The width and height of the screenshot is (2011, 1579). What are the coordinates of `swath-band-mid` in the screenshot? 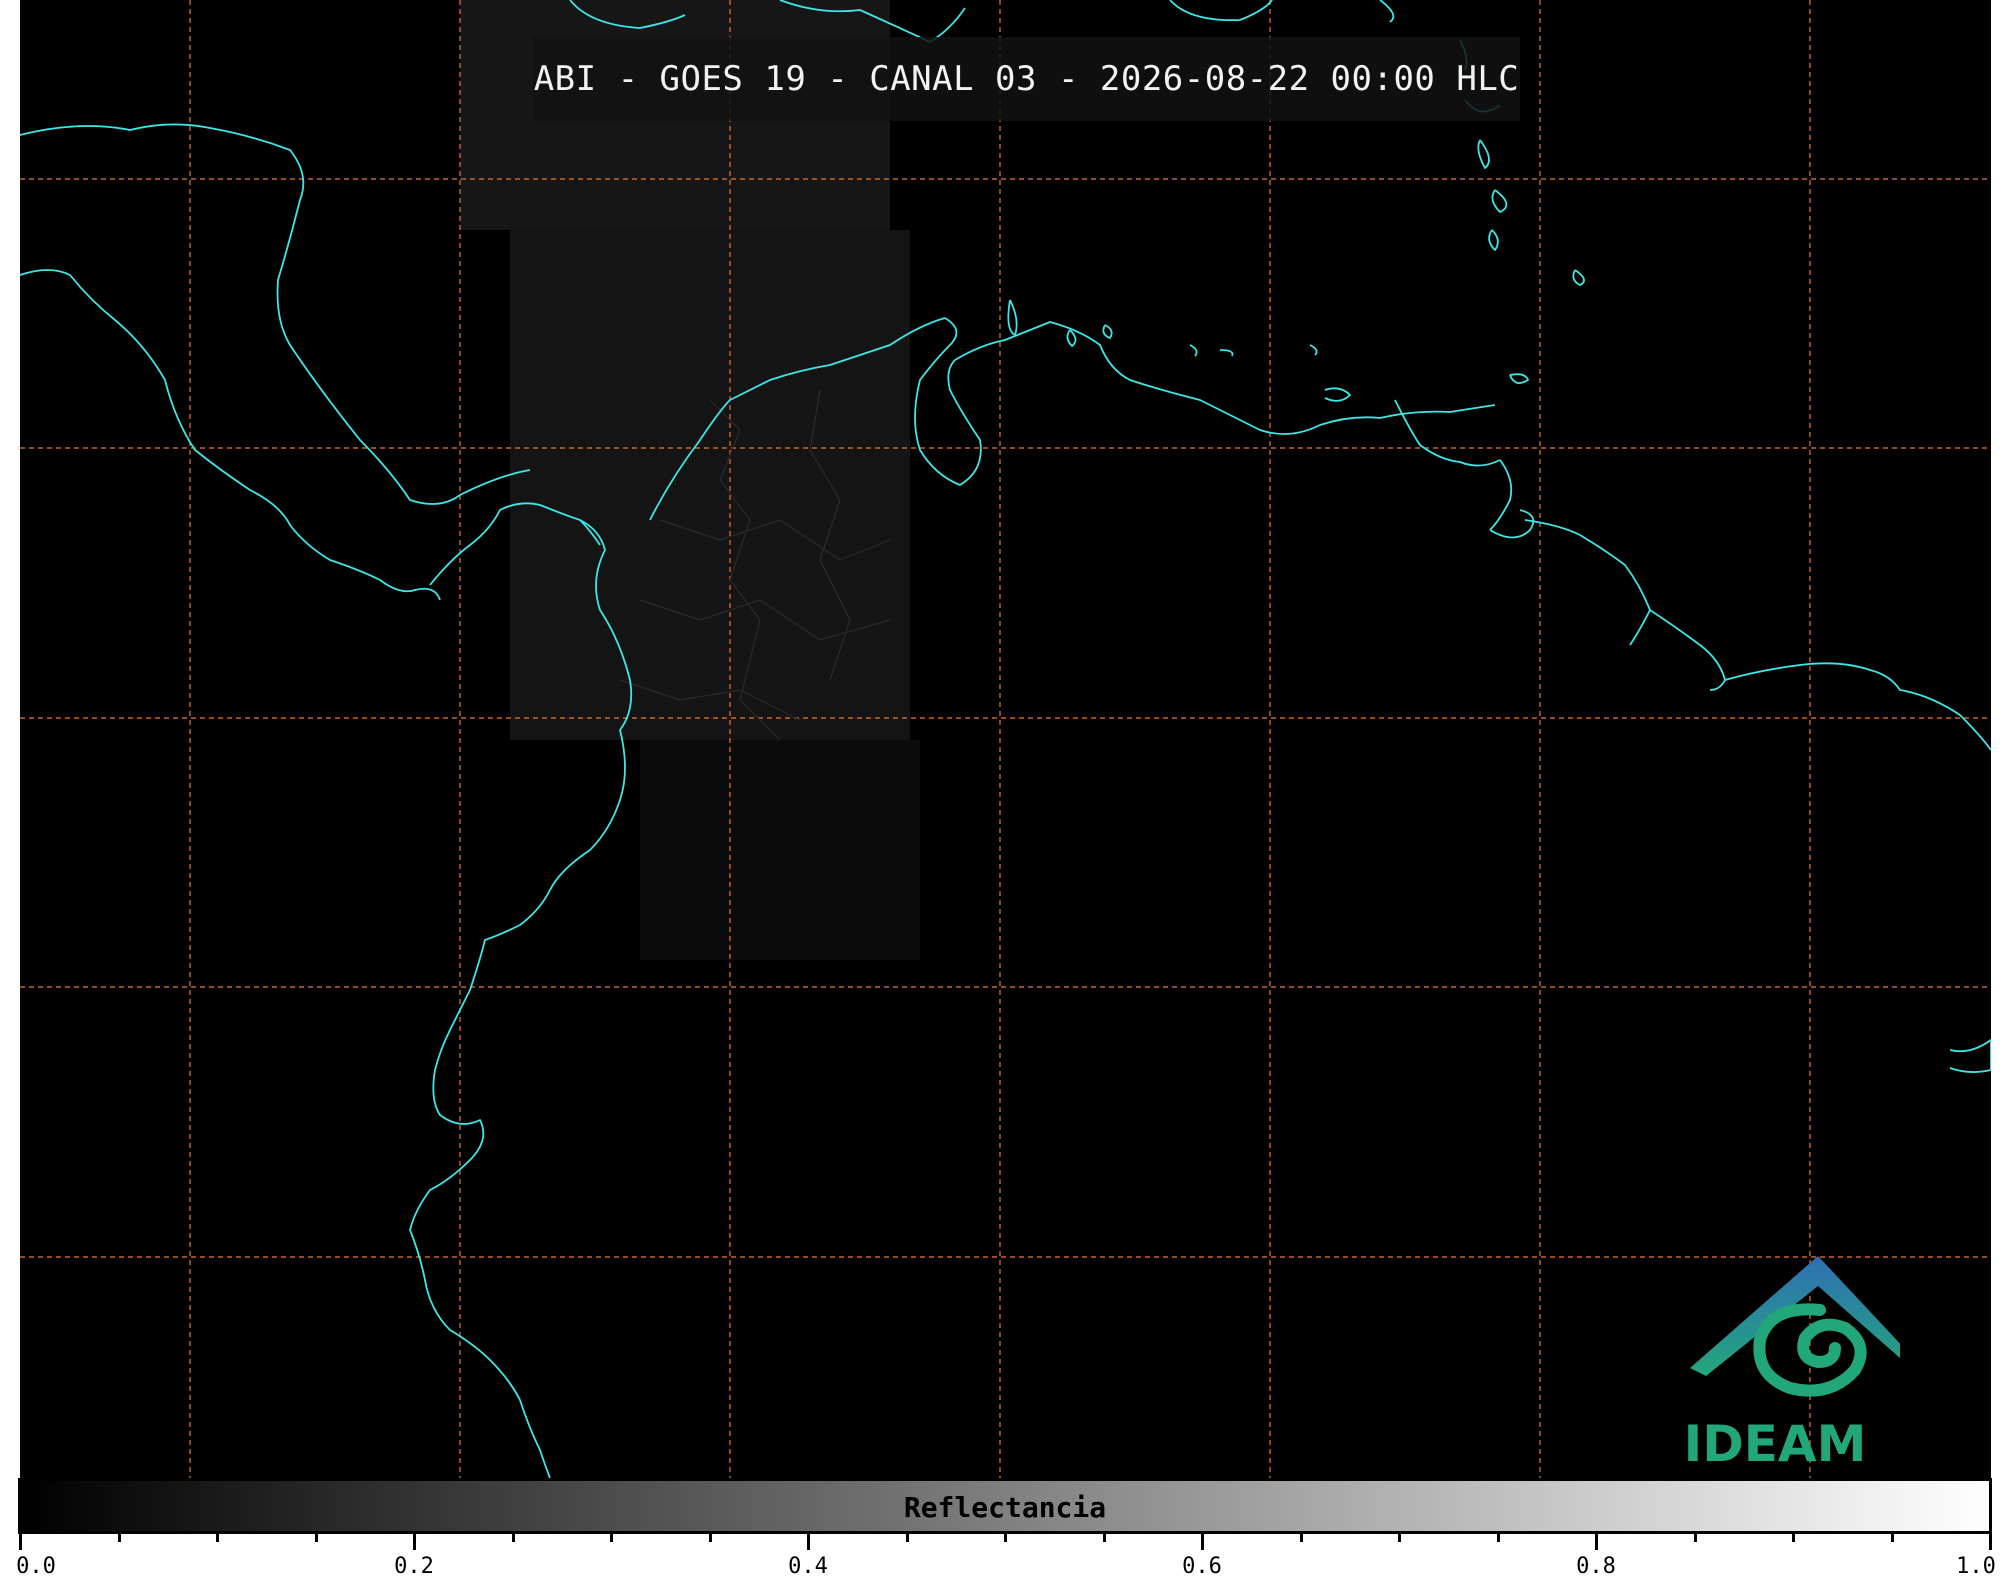 It's located at (710, 485).